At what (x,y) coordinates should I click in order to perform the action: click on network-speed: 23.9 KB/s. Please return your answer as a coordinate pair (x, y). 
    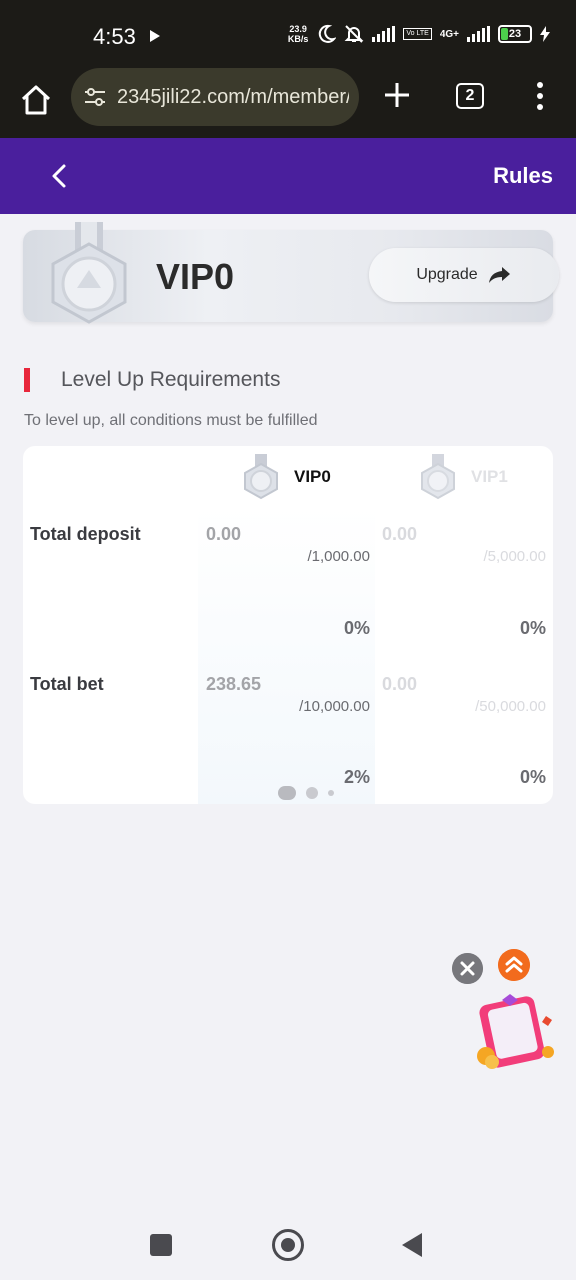
    Looking at the image, I should click on (298, 34).